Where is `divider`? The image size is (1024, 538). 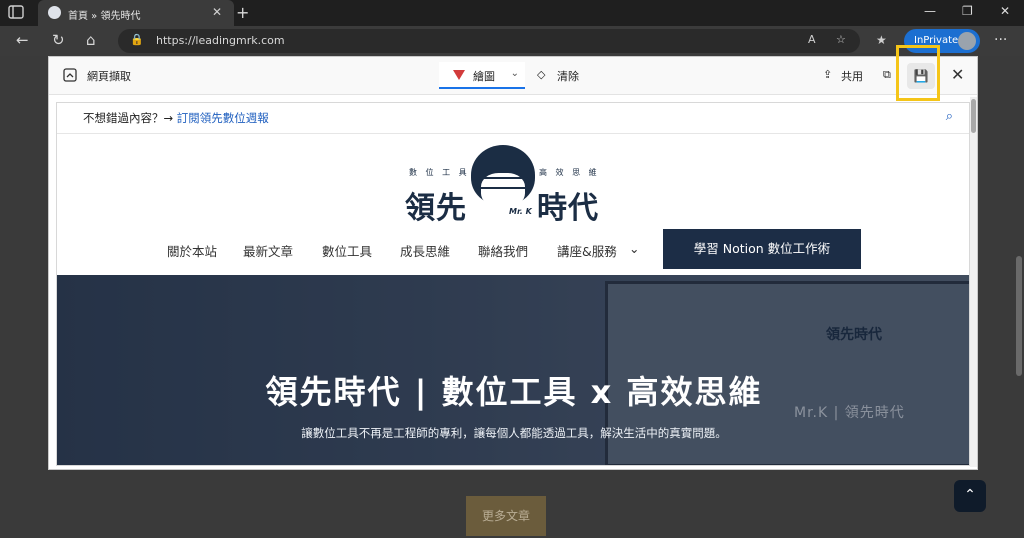
divider is located at coordinates (513, 133).